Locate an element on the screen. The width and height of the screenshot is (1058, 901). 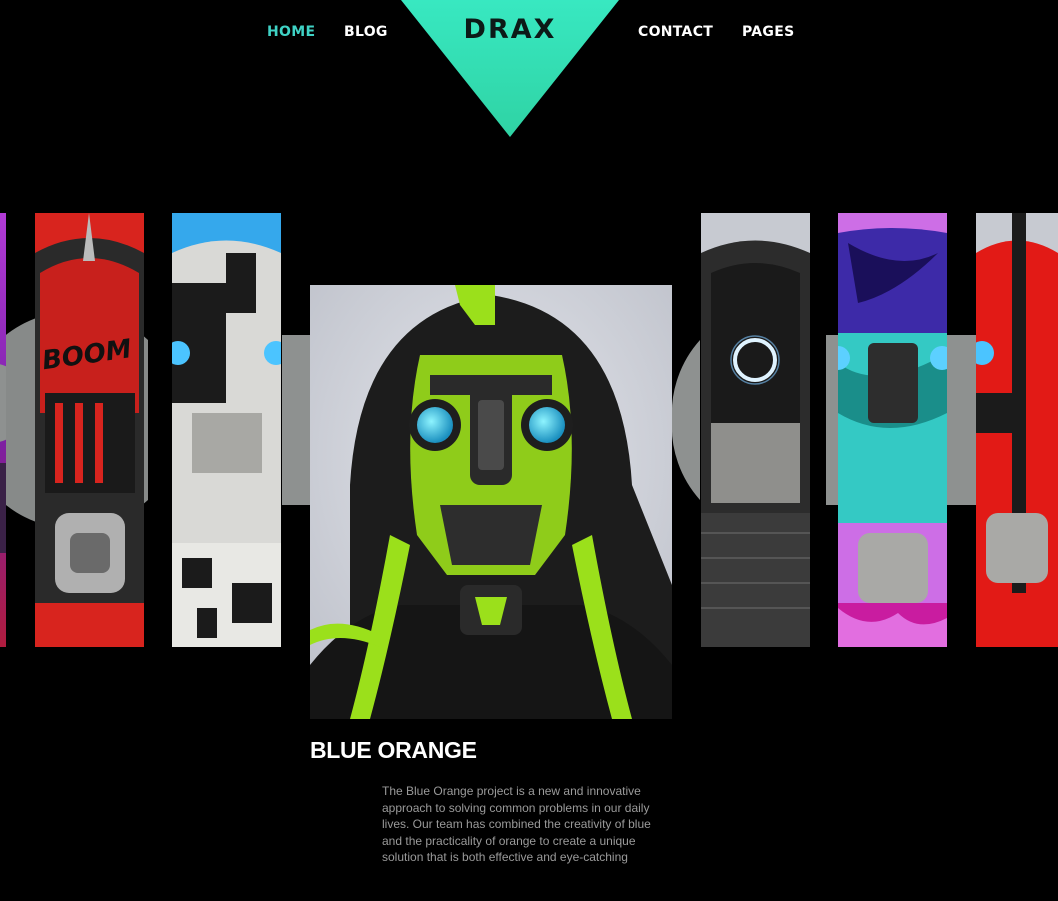
featured-title: BLUE ORANGE is located at coordinates (393, 750).